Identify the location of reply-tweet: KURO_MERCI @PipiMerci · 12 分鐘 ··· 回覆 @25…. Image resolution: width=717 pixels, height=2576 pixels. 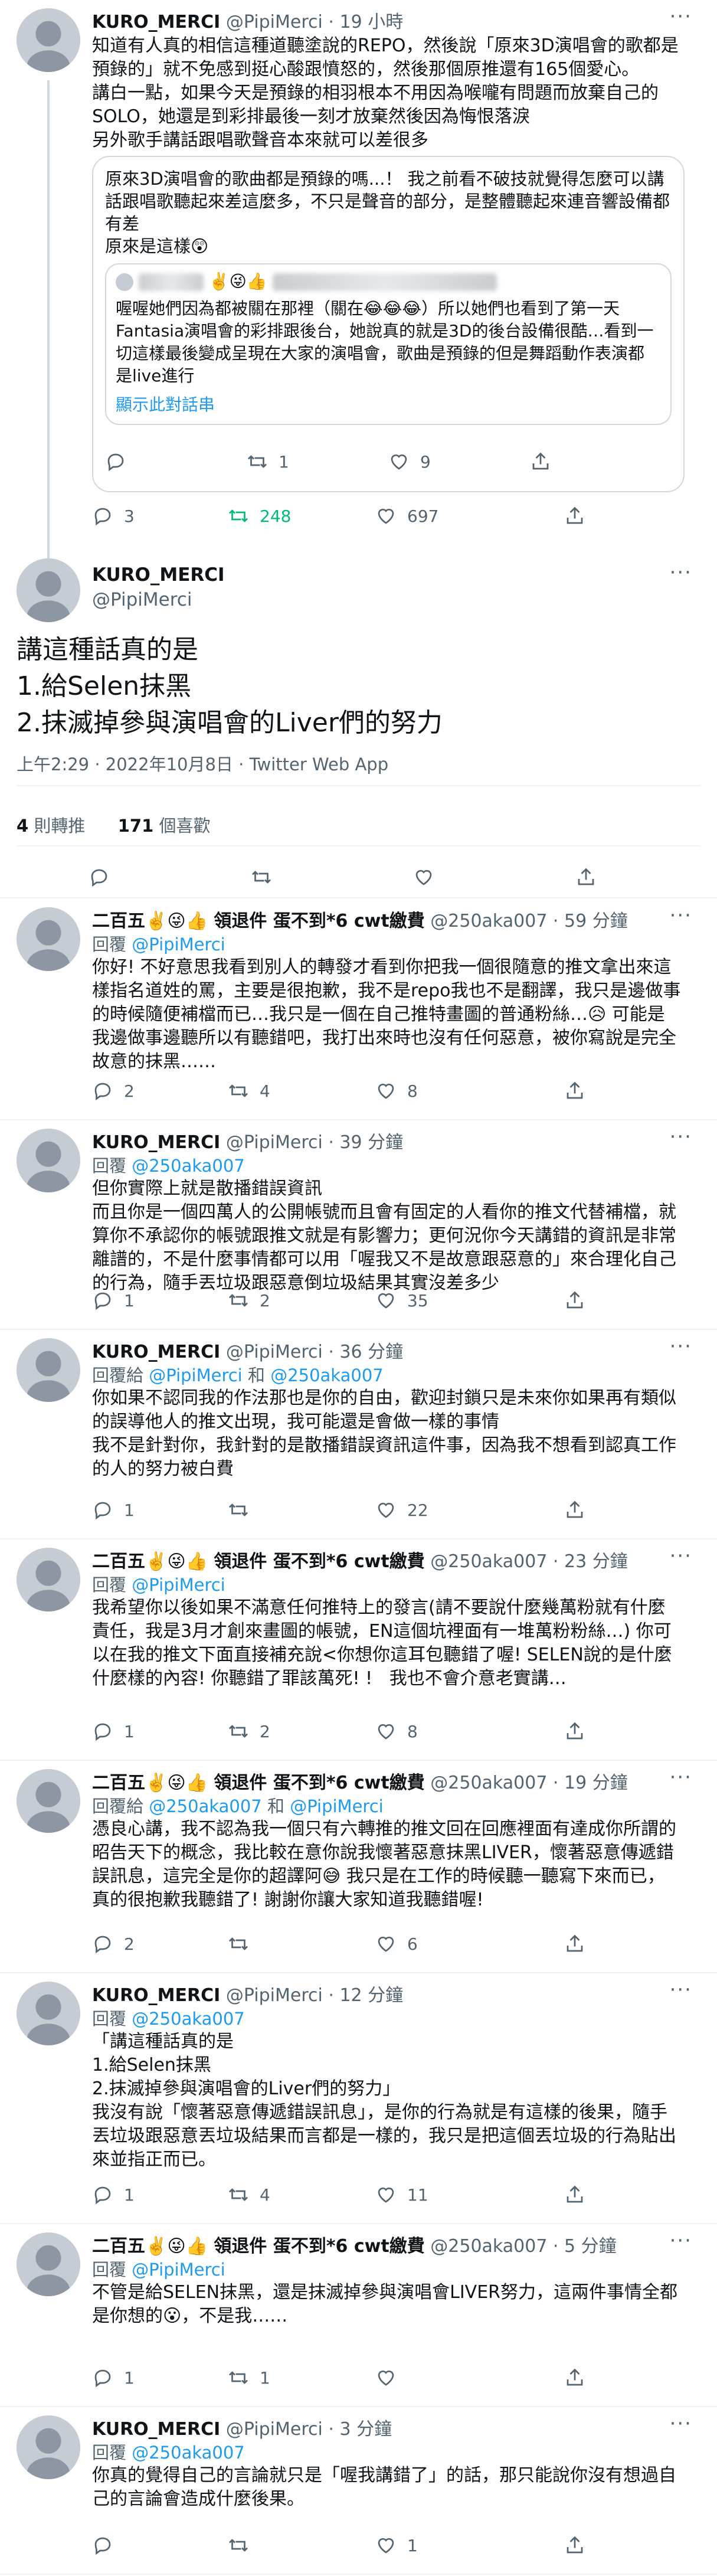
(358, 2100).